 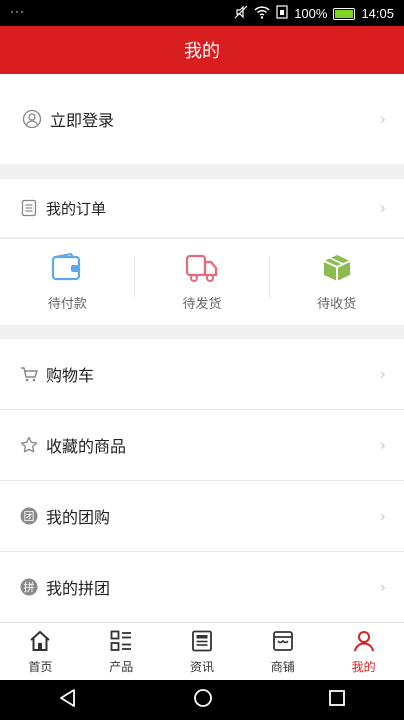 I want to click on news-icon, so click(x=202, y=643).